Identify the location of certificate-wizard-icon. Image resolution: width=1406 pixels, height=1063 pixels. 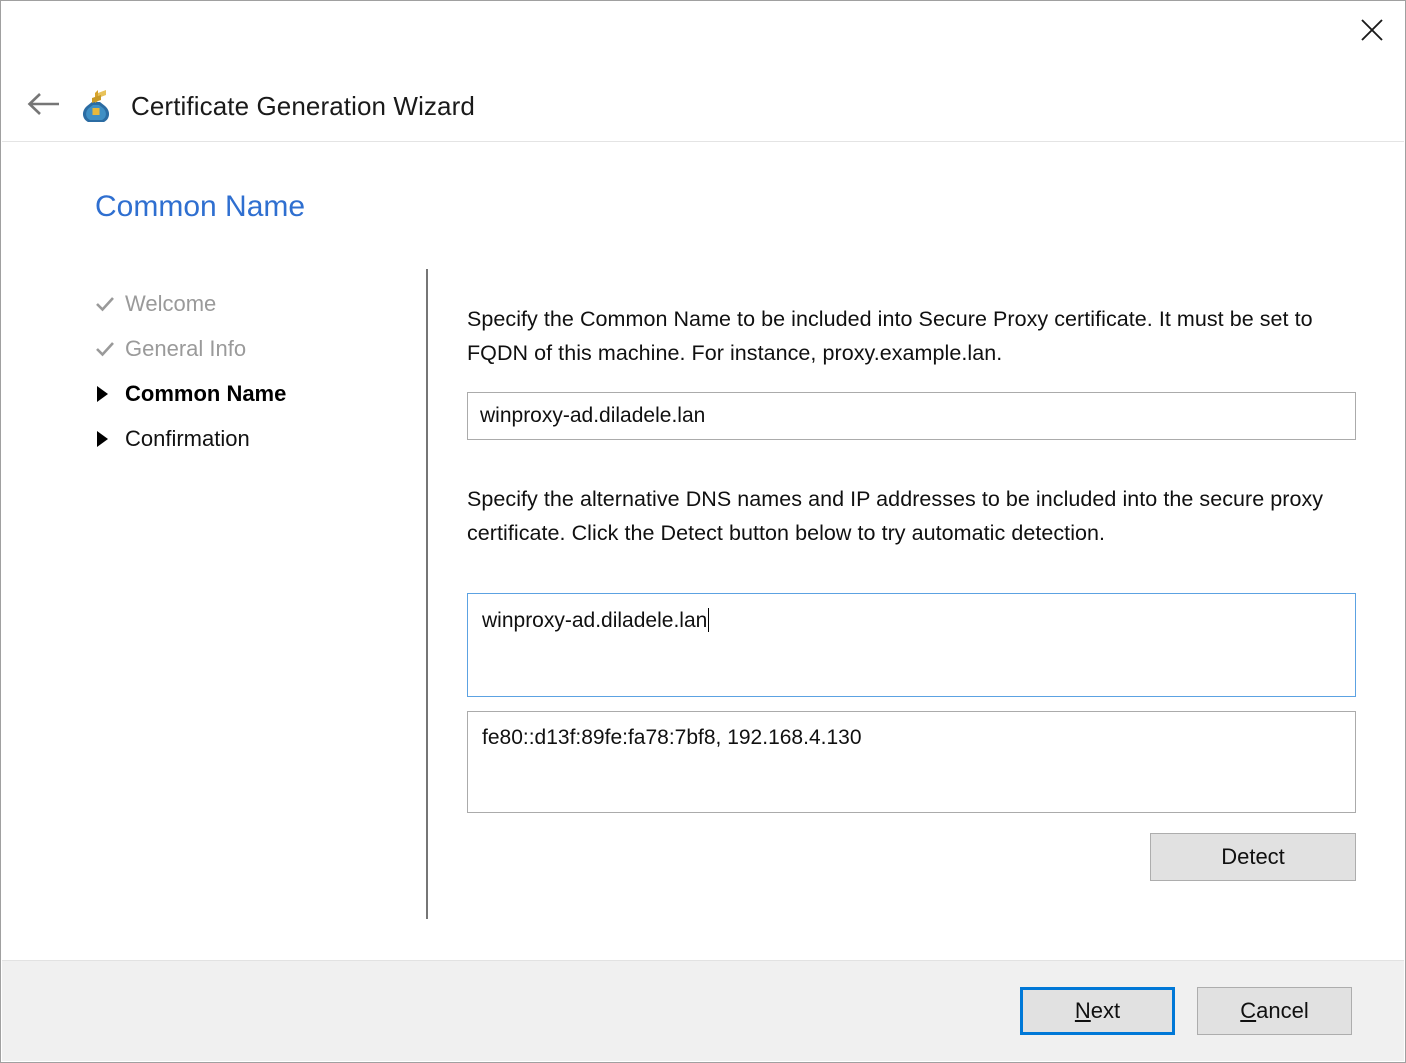
(96, 106).